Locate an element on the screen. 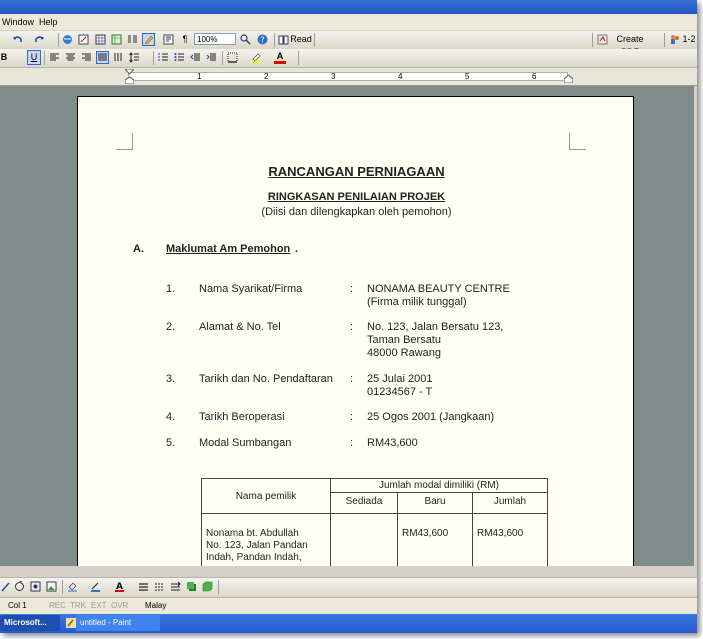 The width and height of the screenshot is (703, 639). item-number: 5. is located at coordinates (171, 443).